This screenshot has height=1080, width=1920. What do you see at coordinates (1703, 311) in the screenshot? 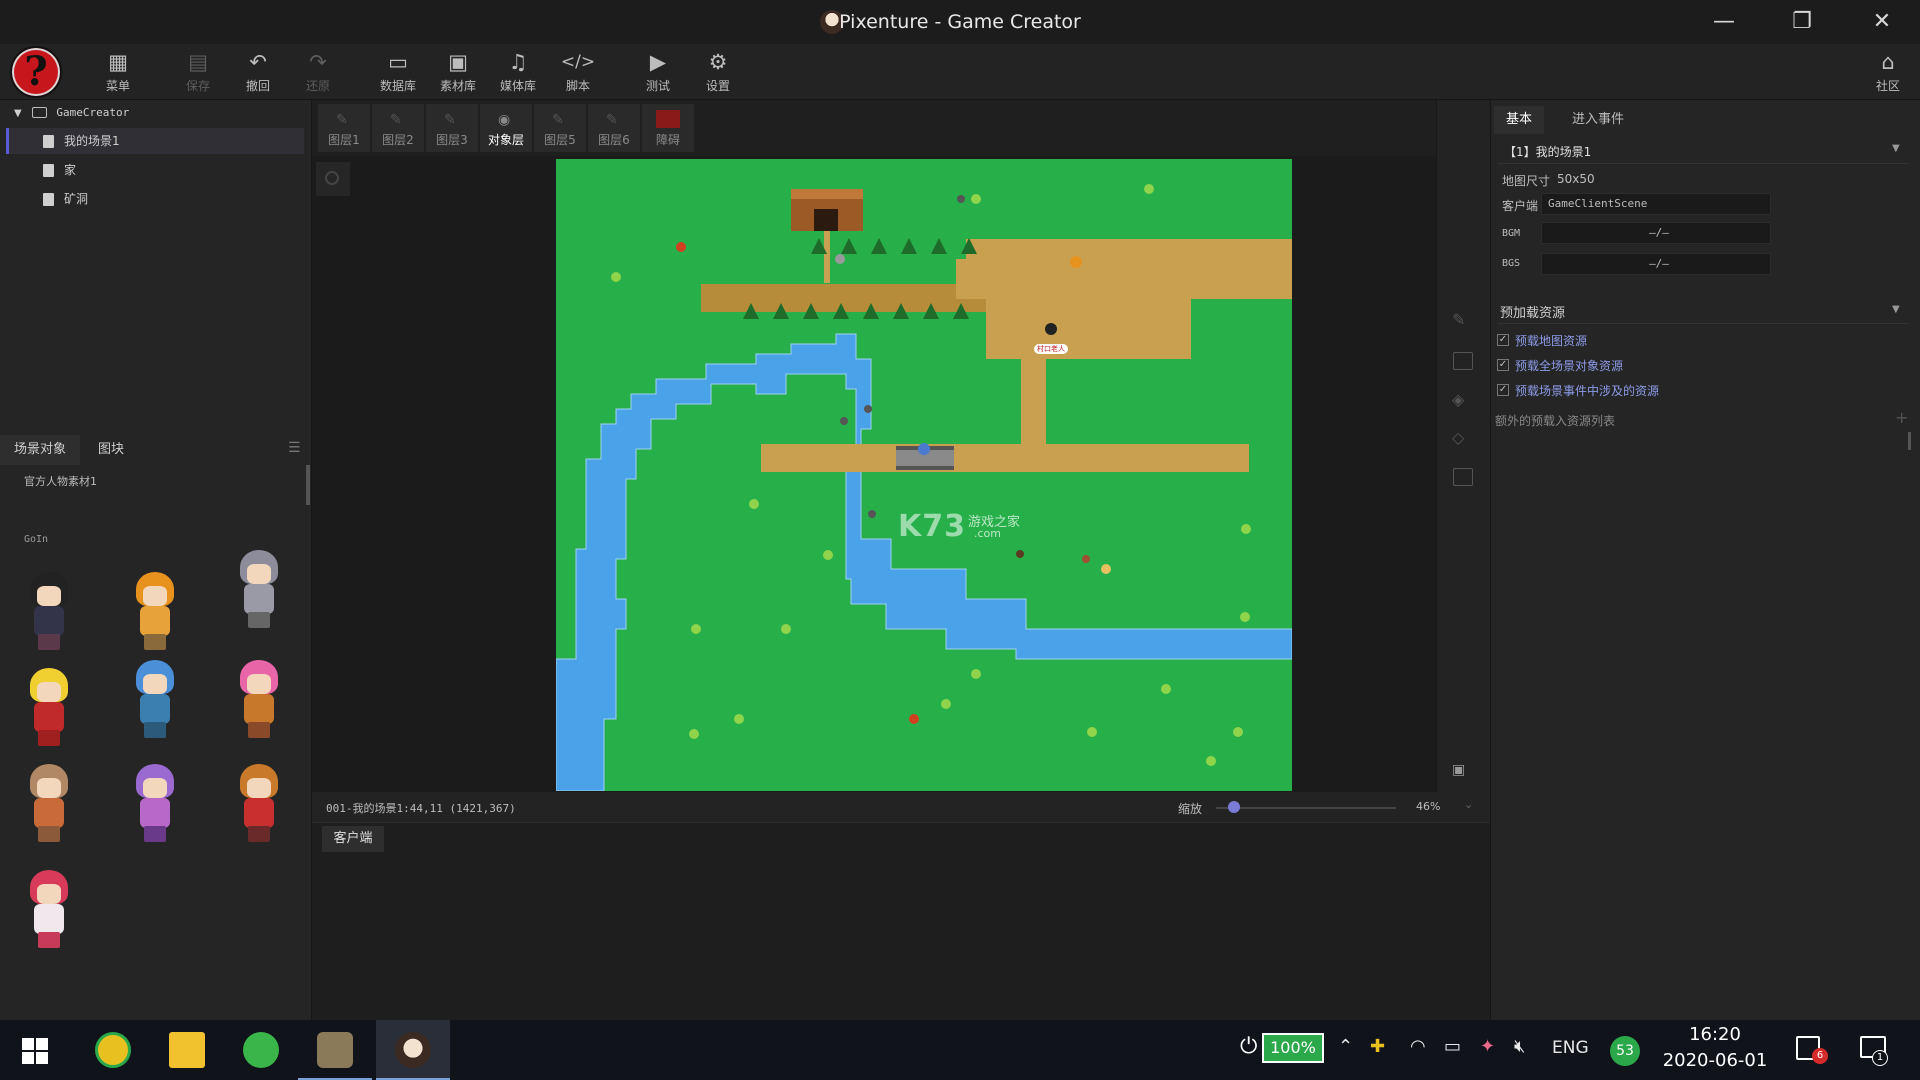
I see `preload-section: 预加载资源 ▼` at bounding box center [1703, 311].